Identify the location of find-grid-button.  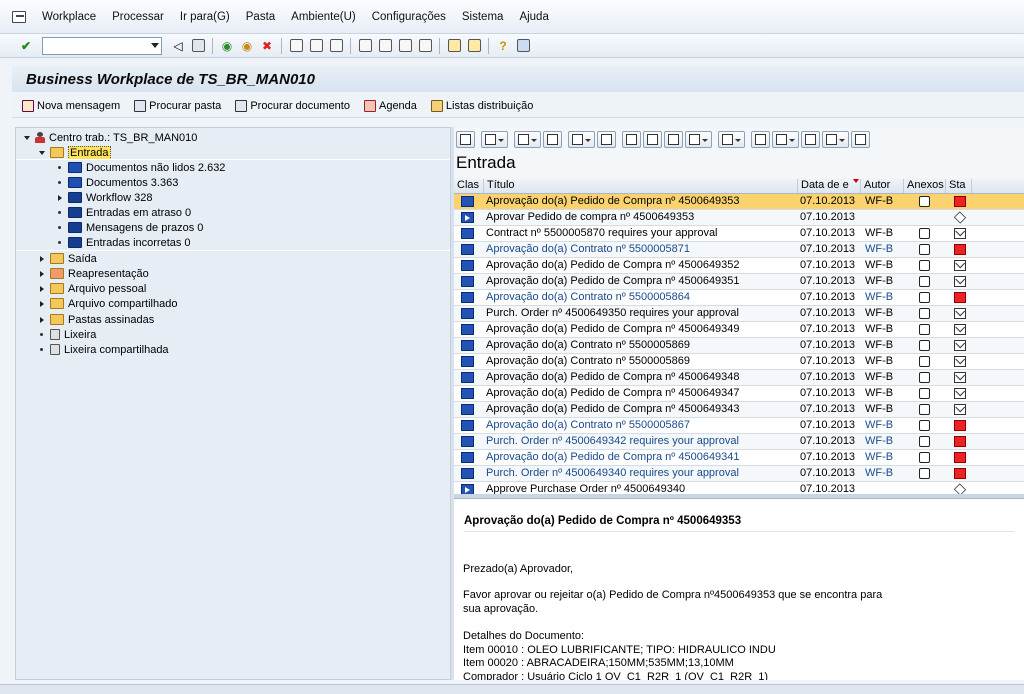
(760, 139).